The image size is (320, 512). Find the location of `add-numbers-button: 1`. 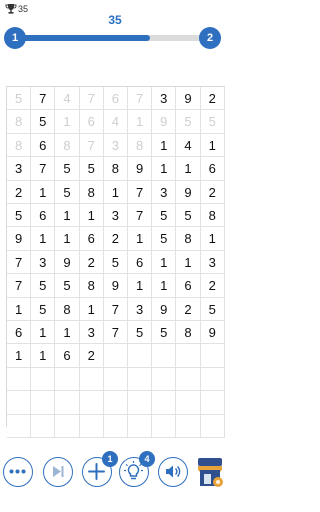

add-numbers-button: 1 is located at coordinates (100, 469).